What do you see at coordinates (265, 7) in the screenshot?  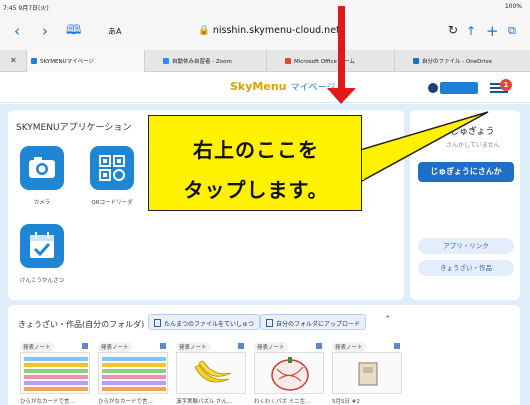 I see `status-bar: 7:45 9月7日(火) 100%` at bounding box center [265, 7].